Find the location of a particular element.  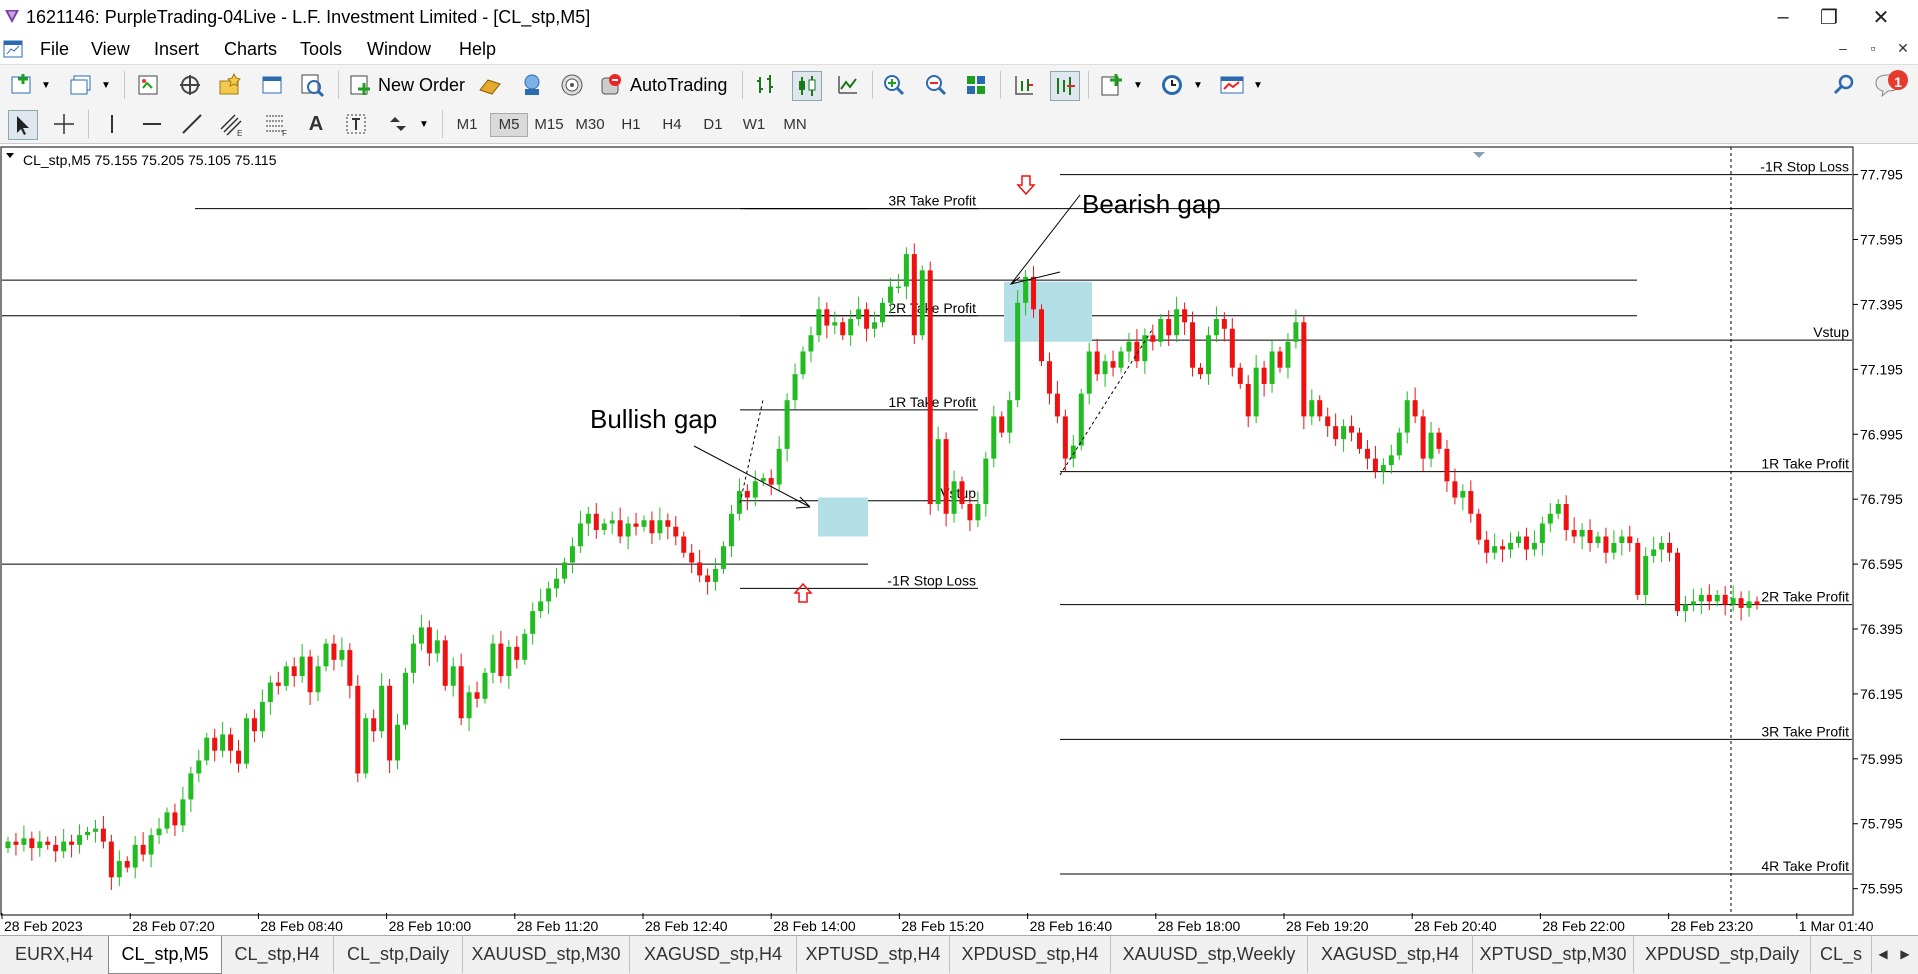

mdi-close-button: ✕ is located at coordinates (1903, 50).